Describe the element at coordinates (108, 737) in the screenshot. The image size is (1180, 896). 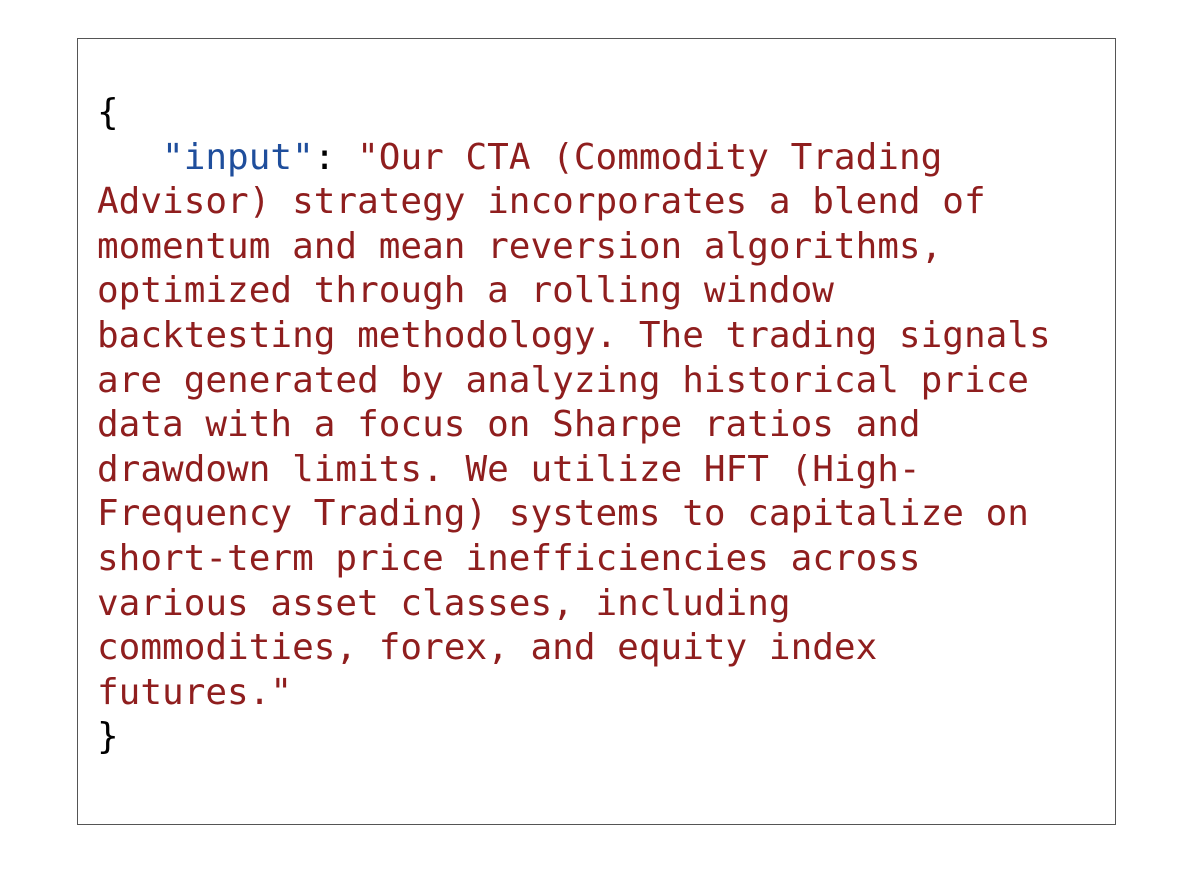
I see `close-brace: }` at that location.